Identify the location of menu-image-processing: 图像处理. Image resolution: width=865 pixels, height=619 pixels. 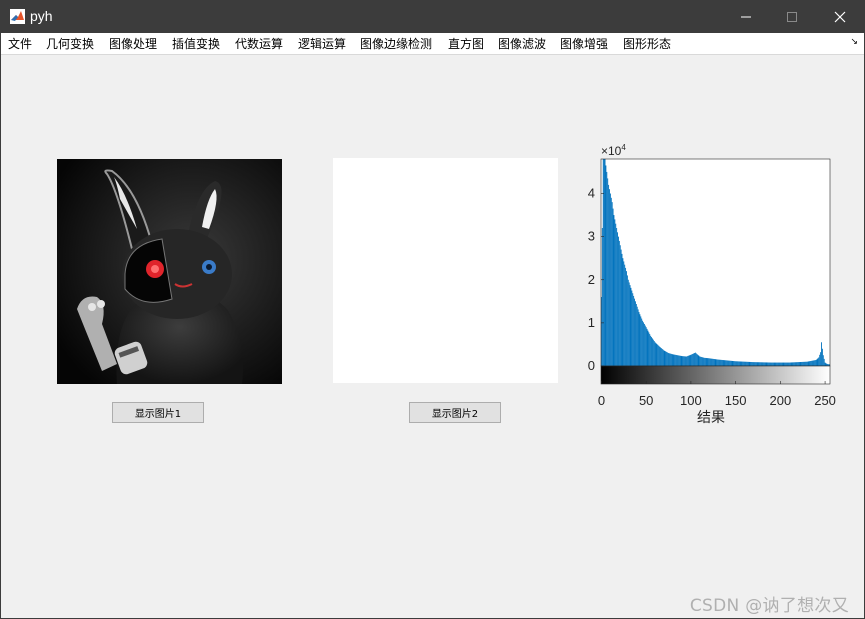
(133, 44).